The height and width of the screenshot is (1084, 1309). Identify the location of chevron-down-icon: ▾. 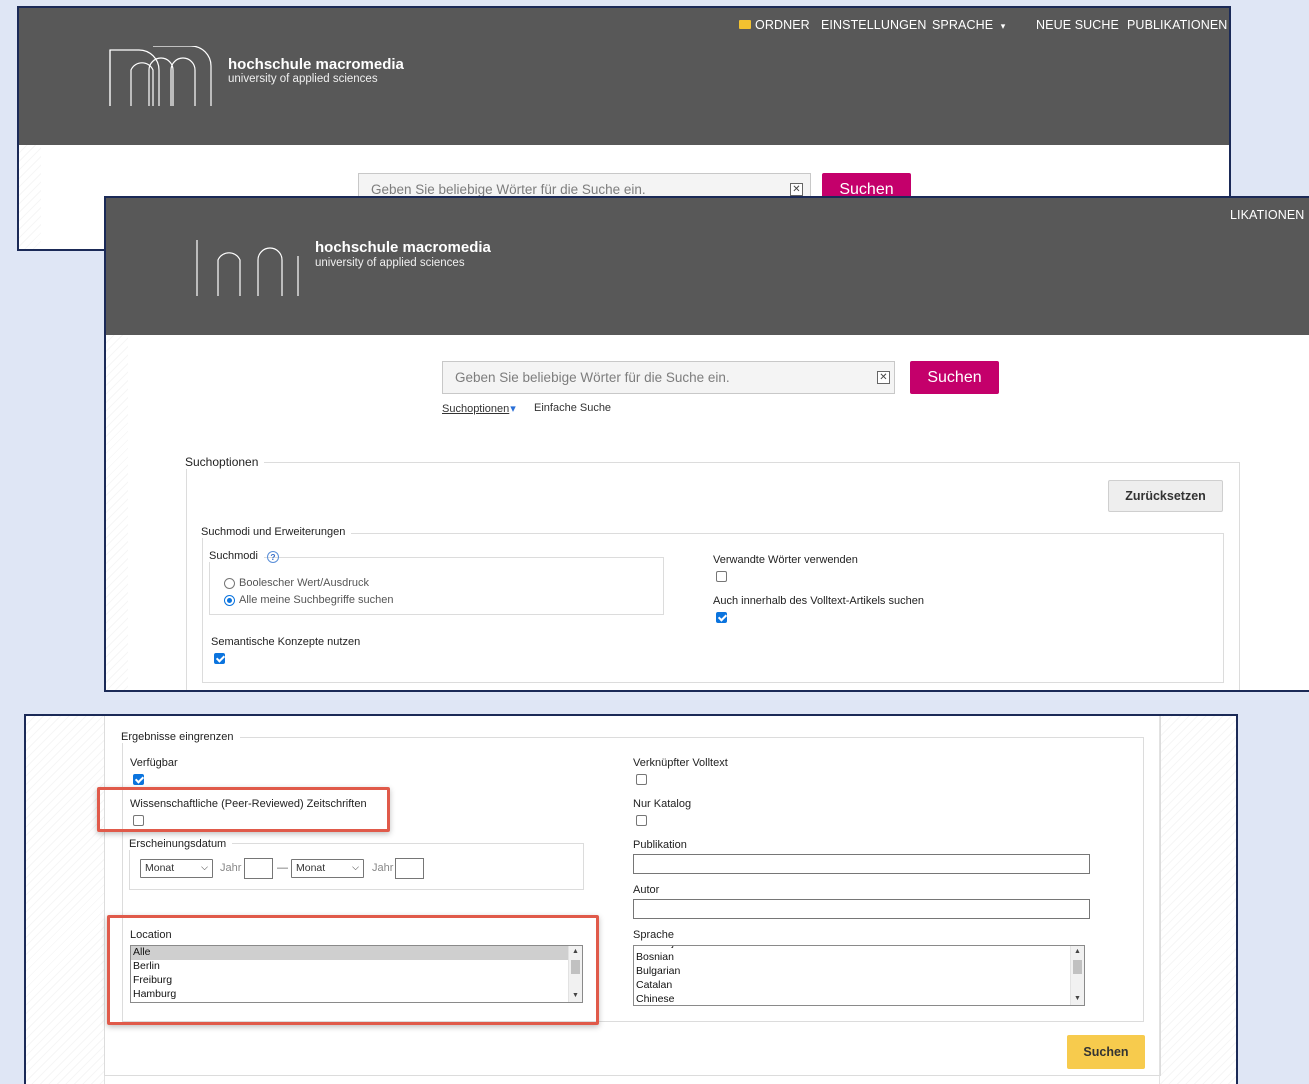
(1003, 26).